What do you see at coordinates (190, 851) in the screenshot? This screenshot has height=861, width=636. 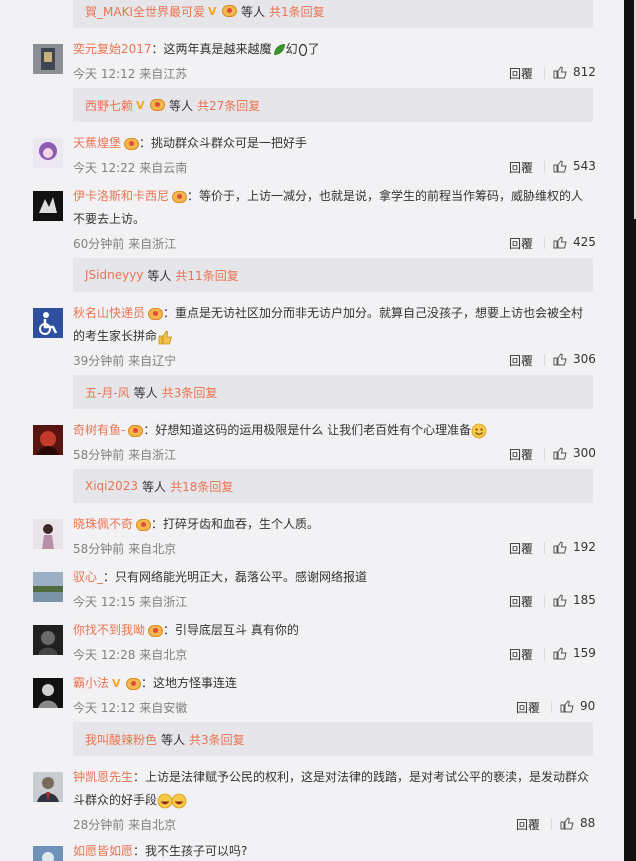 I see `comment-content: ：我不生孩子可以吗?` at bounding box center [190, 851].